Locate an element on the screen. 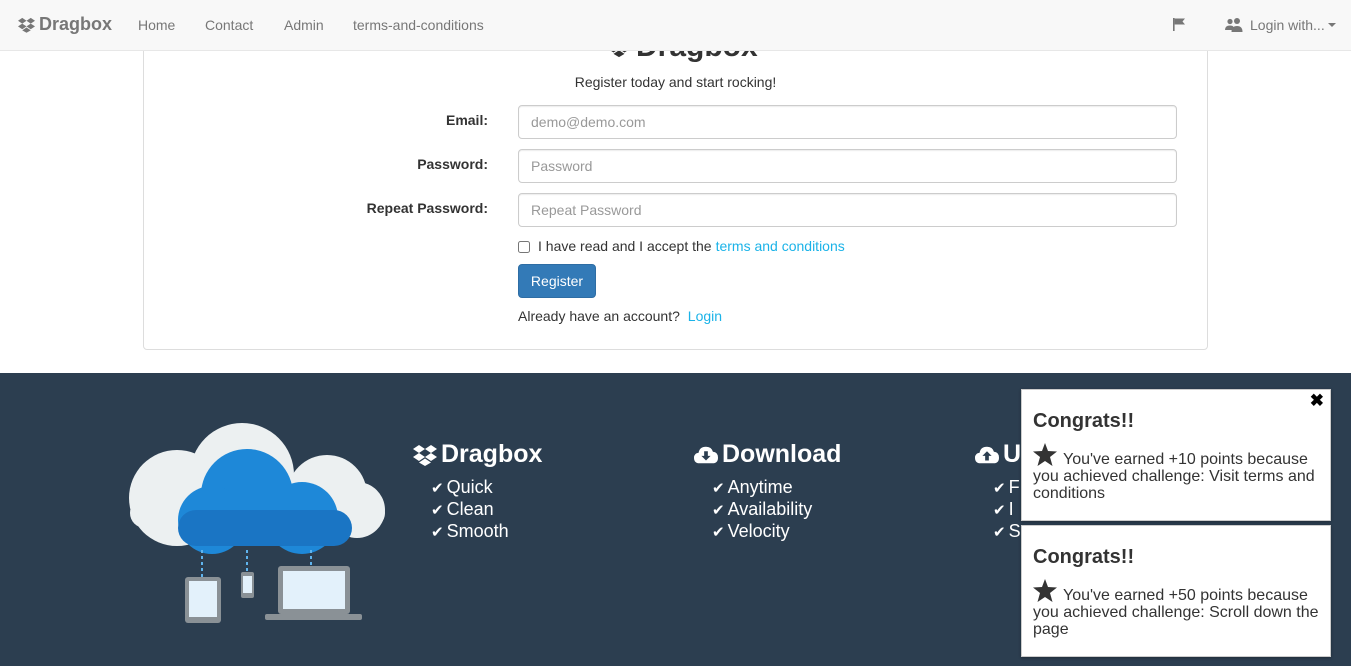  login-link: Login is located at coordinates (705, 316).